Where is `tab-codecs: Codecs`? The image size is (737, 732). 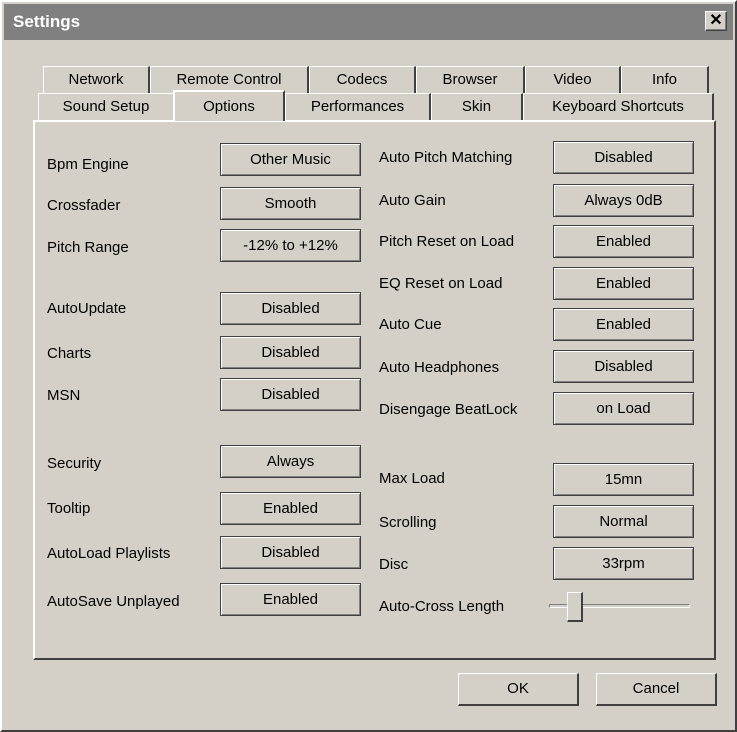 tab-codecs: Codecs is located at coordinates (362, 79).